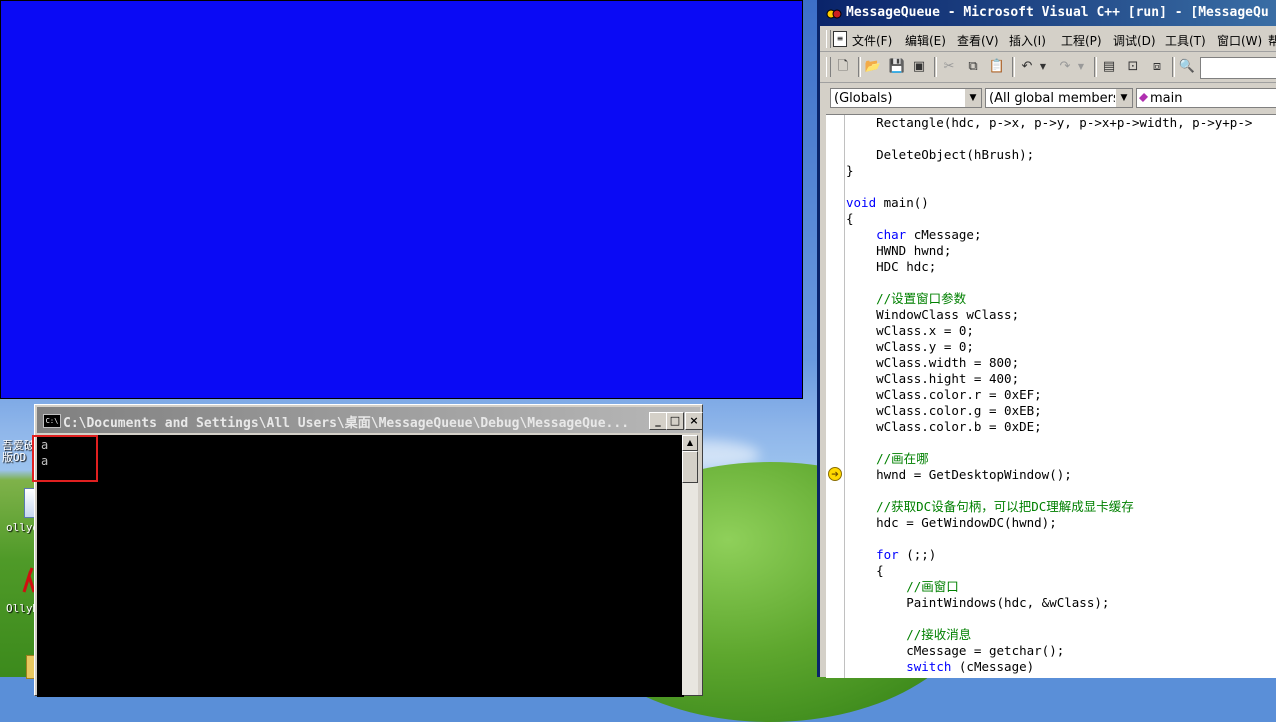  I want to click on workspace-icon: ▤, so click(1109, 67).